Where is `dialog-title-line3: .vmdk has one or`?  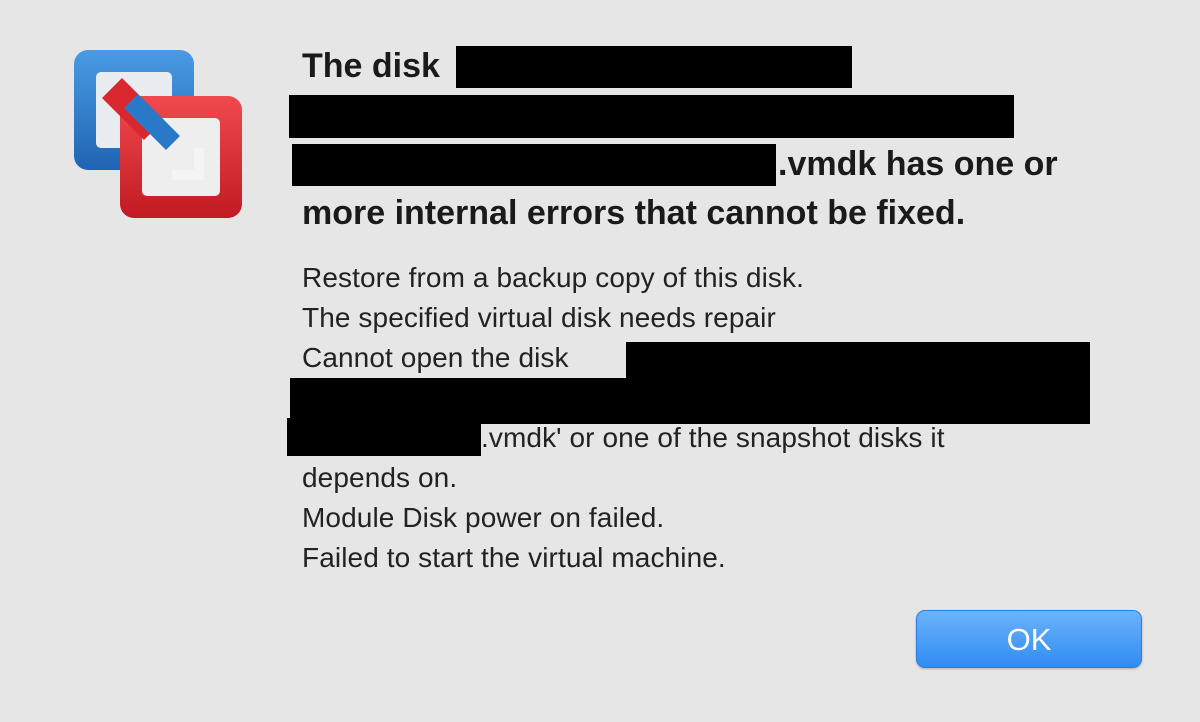
dialog-title-line3: .vmdk has one or is located at coordinates (918, 164).